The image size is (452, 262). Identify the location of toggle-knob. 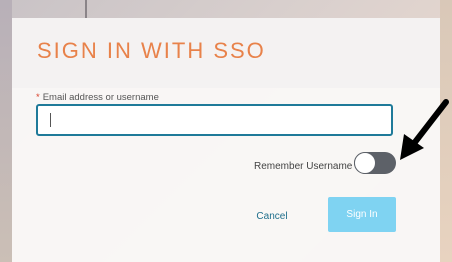
(365, 163).